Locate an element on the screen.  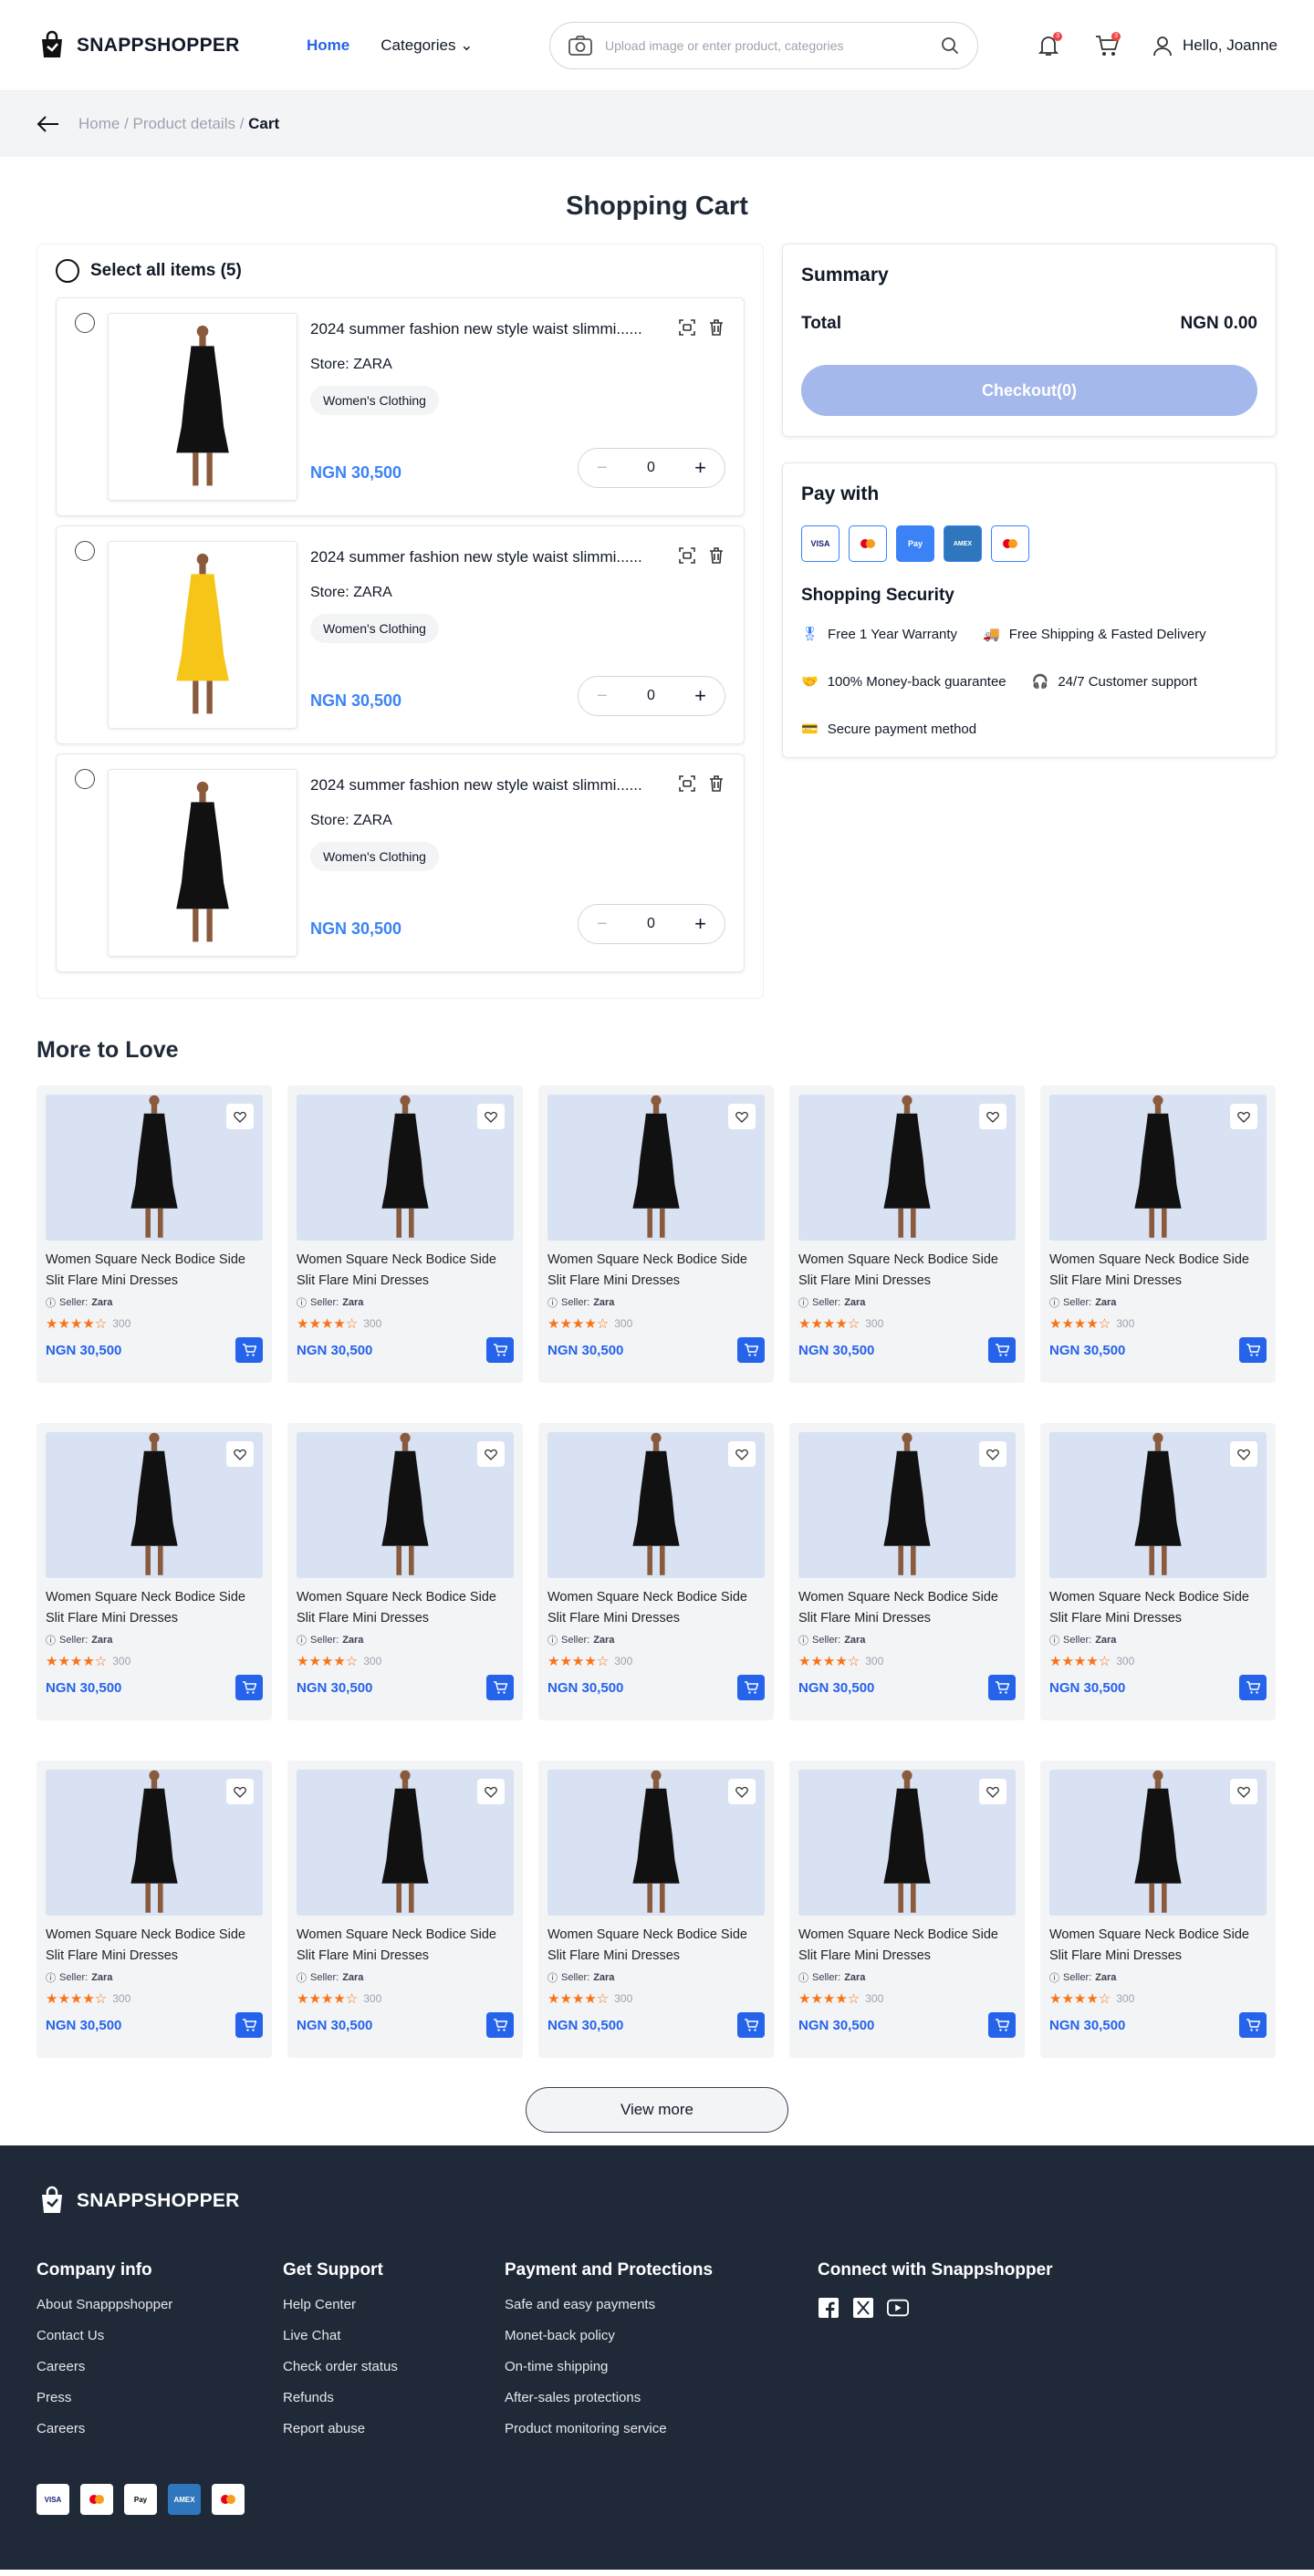
footer-link: After-sales protections is located at coordinates (661, 2397).